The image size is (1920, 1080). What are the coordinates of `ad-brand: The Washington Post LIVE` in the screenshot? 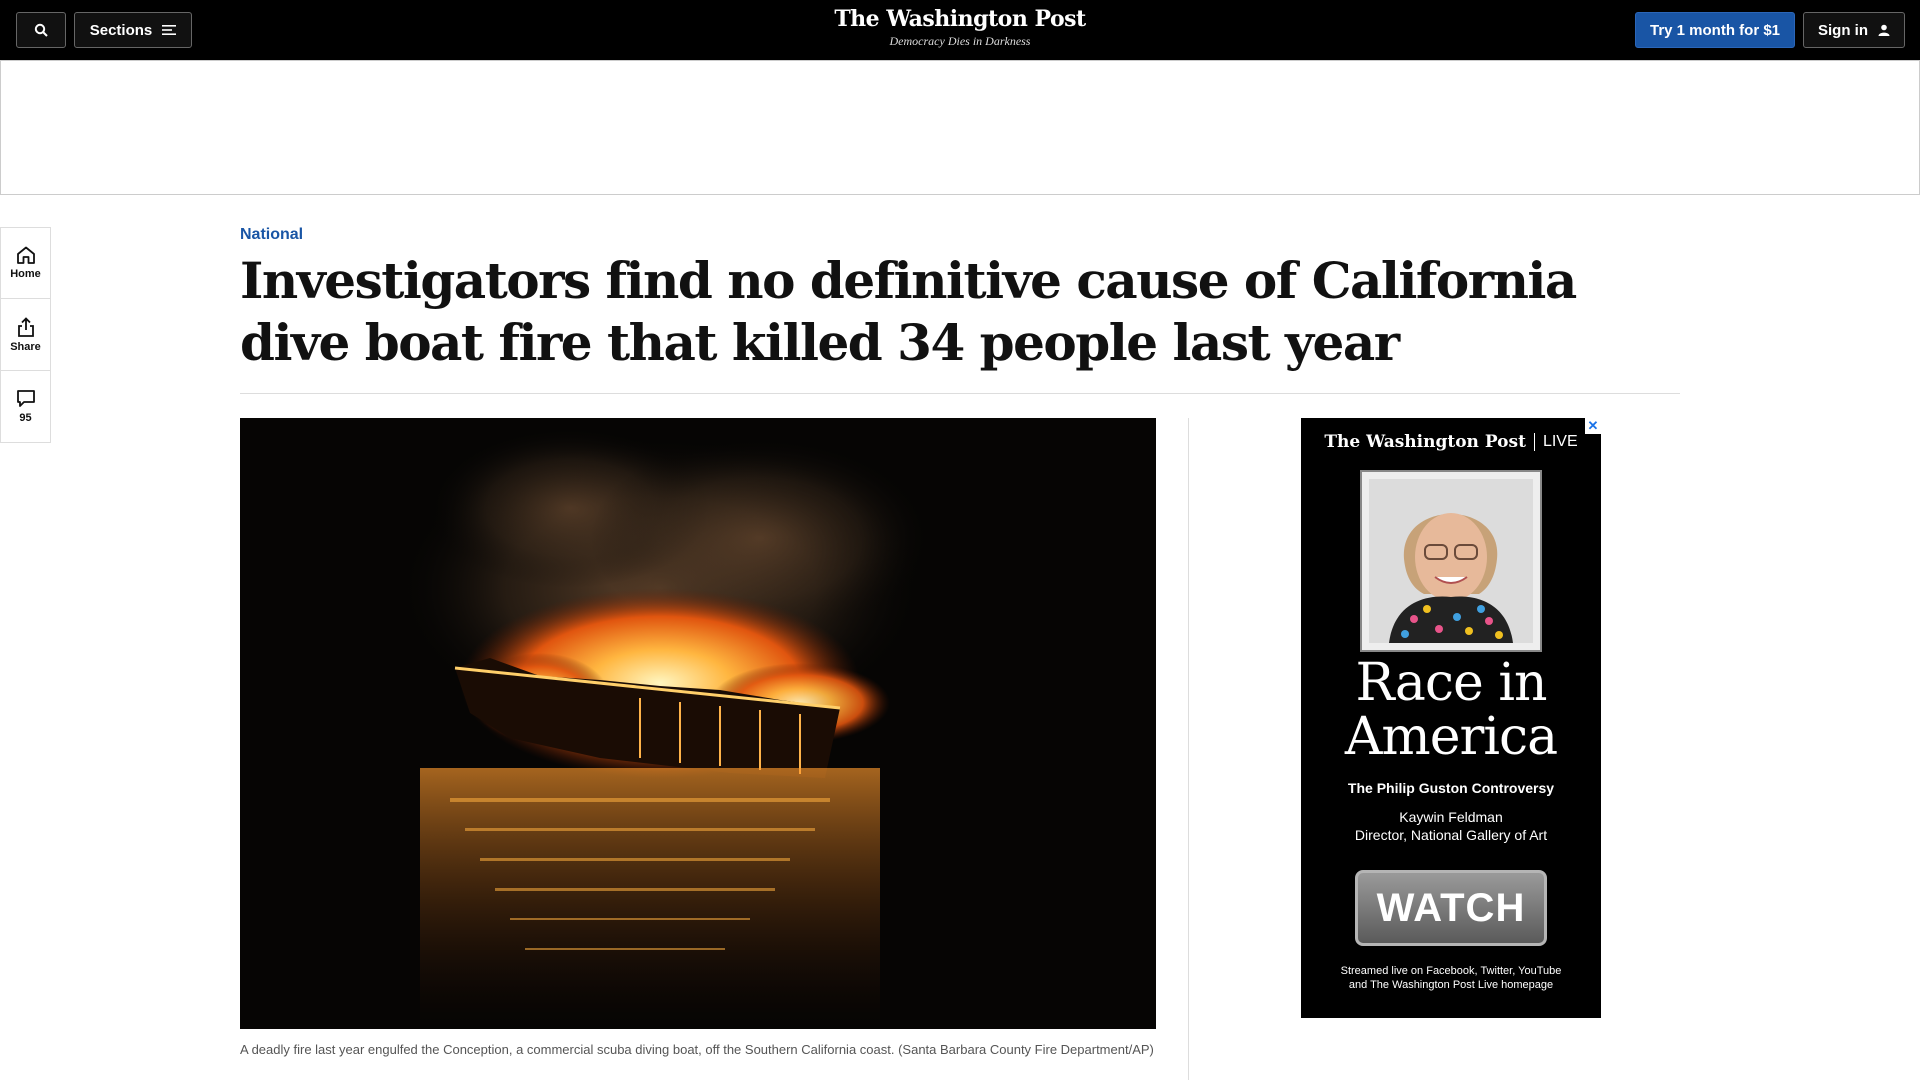 It's located at (1451, 442).